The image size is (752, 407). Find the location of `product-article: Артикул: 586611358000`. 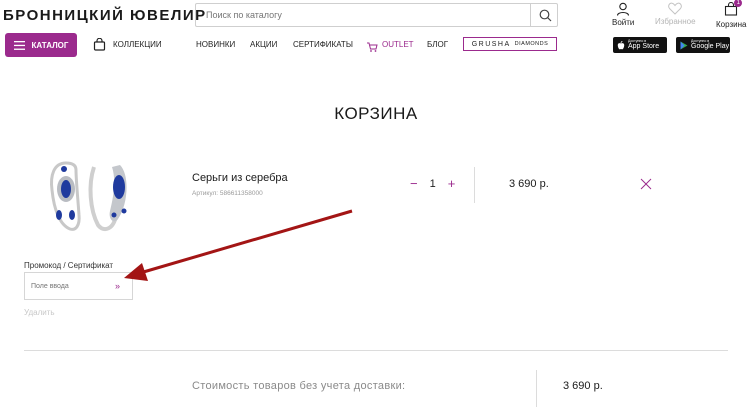

product-article: Артикул: 586611358000 is located at coordinates (227, 193).